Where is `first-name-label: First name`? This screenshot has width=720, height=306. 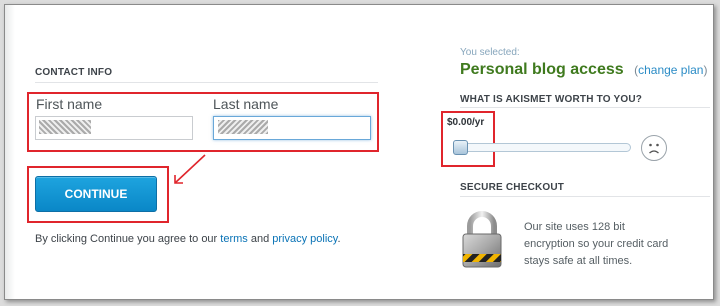
first-name-label: First name is located at coordinates (69, 104).